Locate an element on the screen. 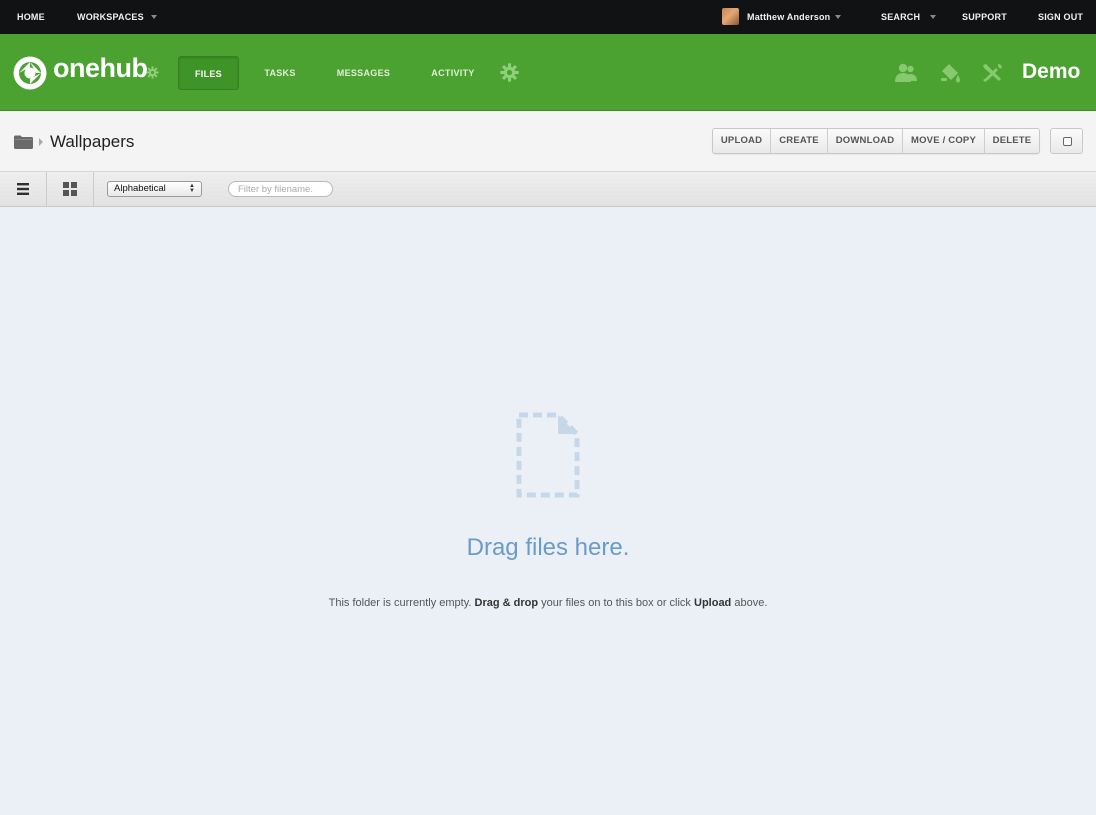  sign-out-link: SIGN OUT is located at coordinates (1060, 17).